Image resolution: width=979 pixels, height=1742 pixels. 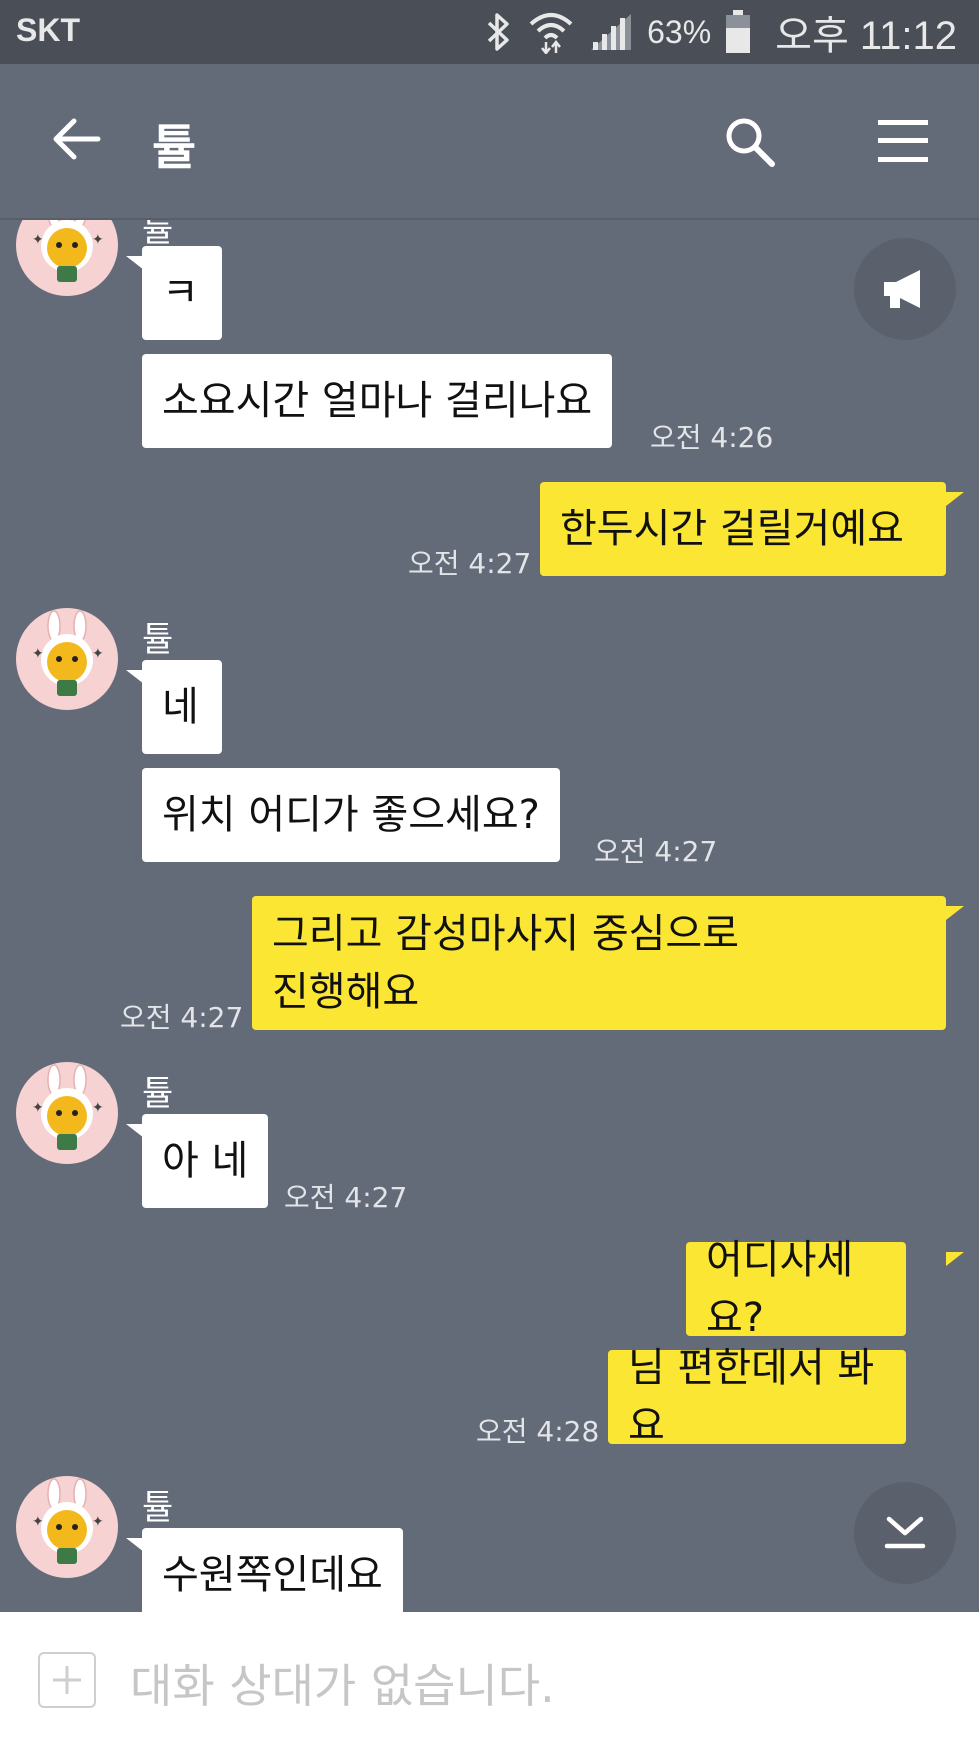 I want to click on message-text: 그리고 감성마사지 중심으로 진행해요, so click(x=506, y=963).